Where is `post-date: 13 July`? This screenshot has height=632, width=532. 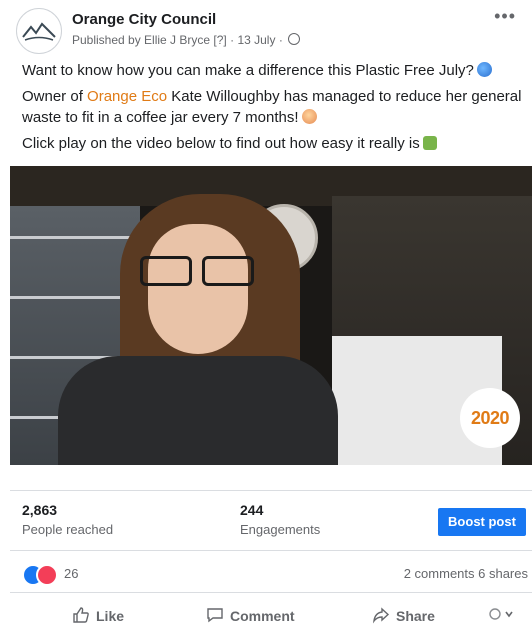 post-date: 13 July is located at coordinates (256, 40).